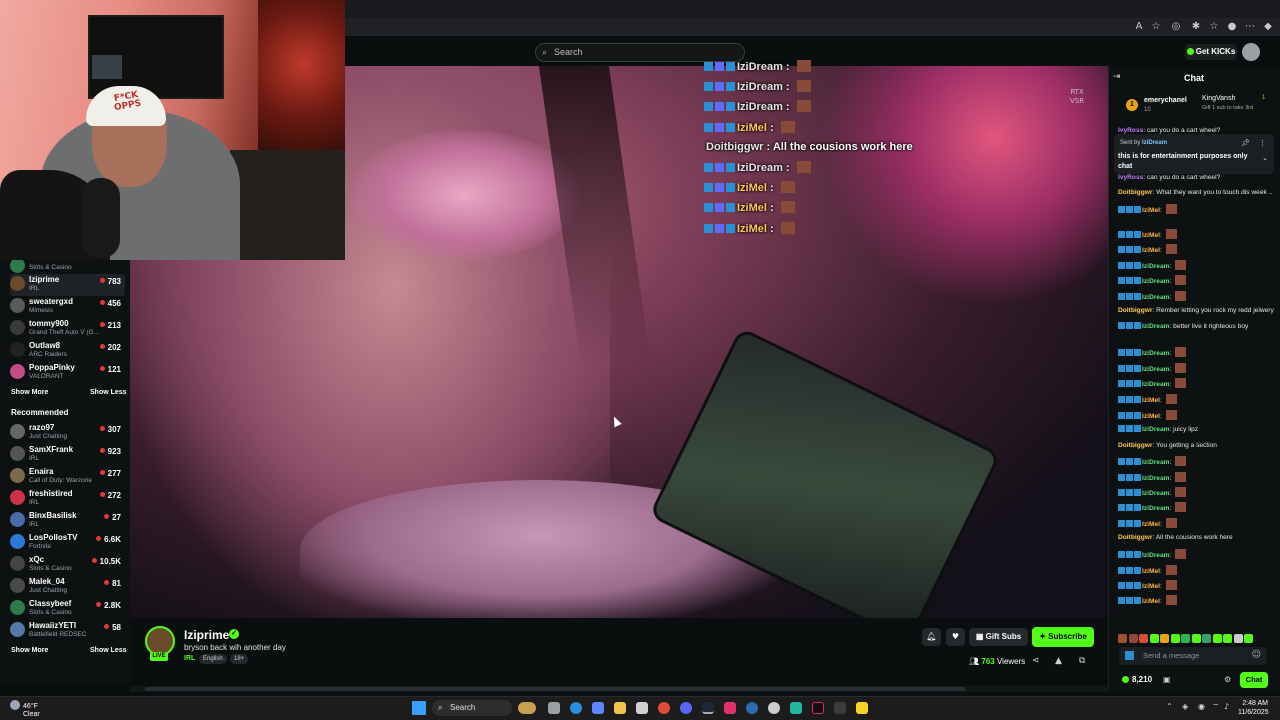 This screenshot has height=720, width=1280. Describe the element at coordinates (67, 631) in the screenshot. I see `recommended-channel: HawaiizYETI Battlefield REDSEC 58` at that location.